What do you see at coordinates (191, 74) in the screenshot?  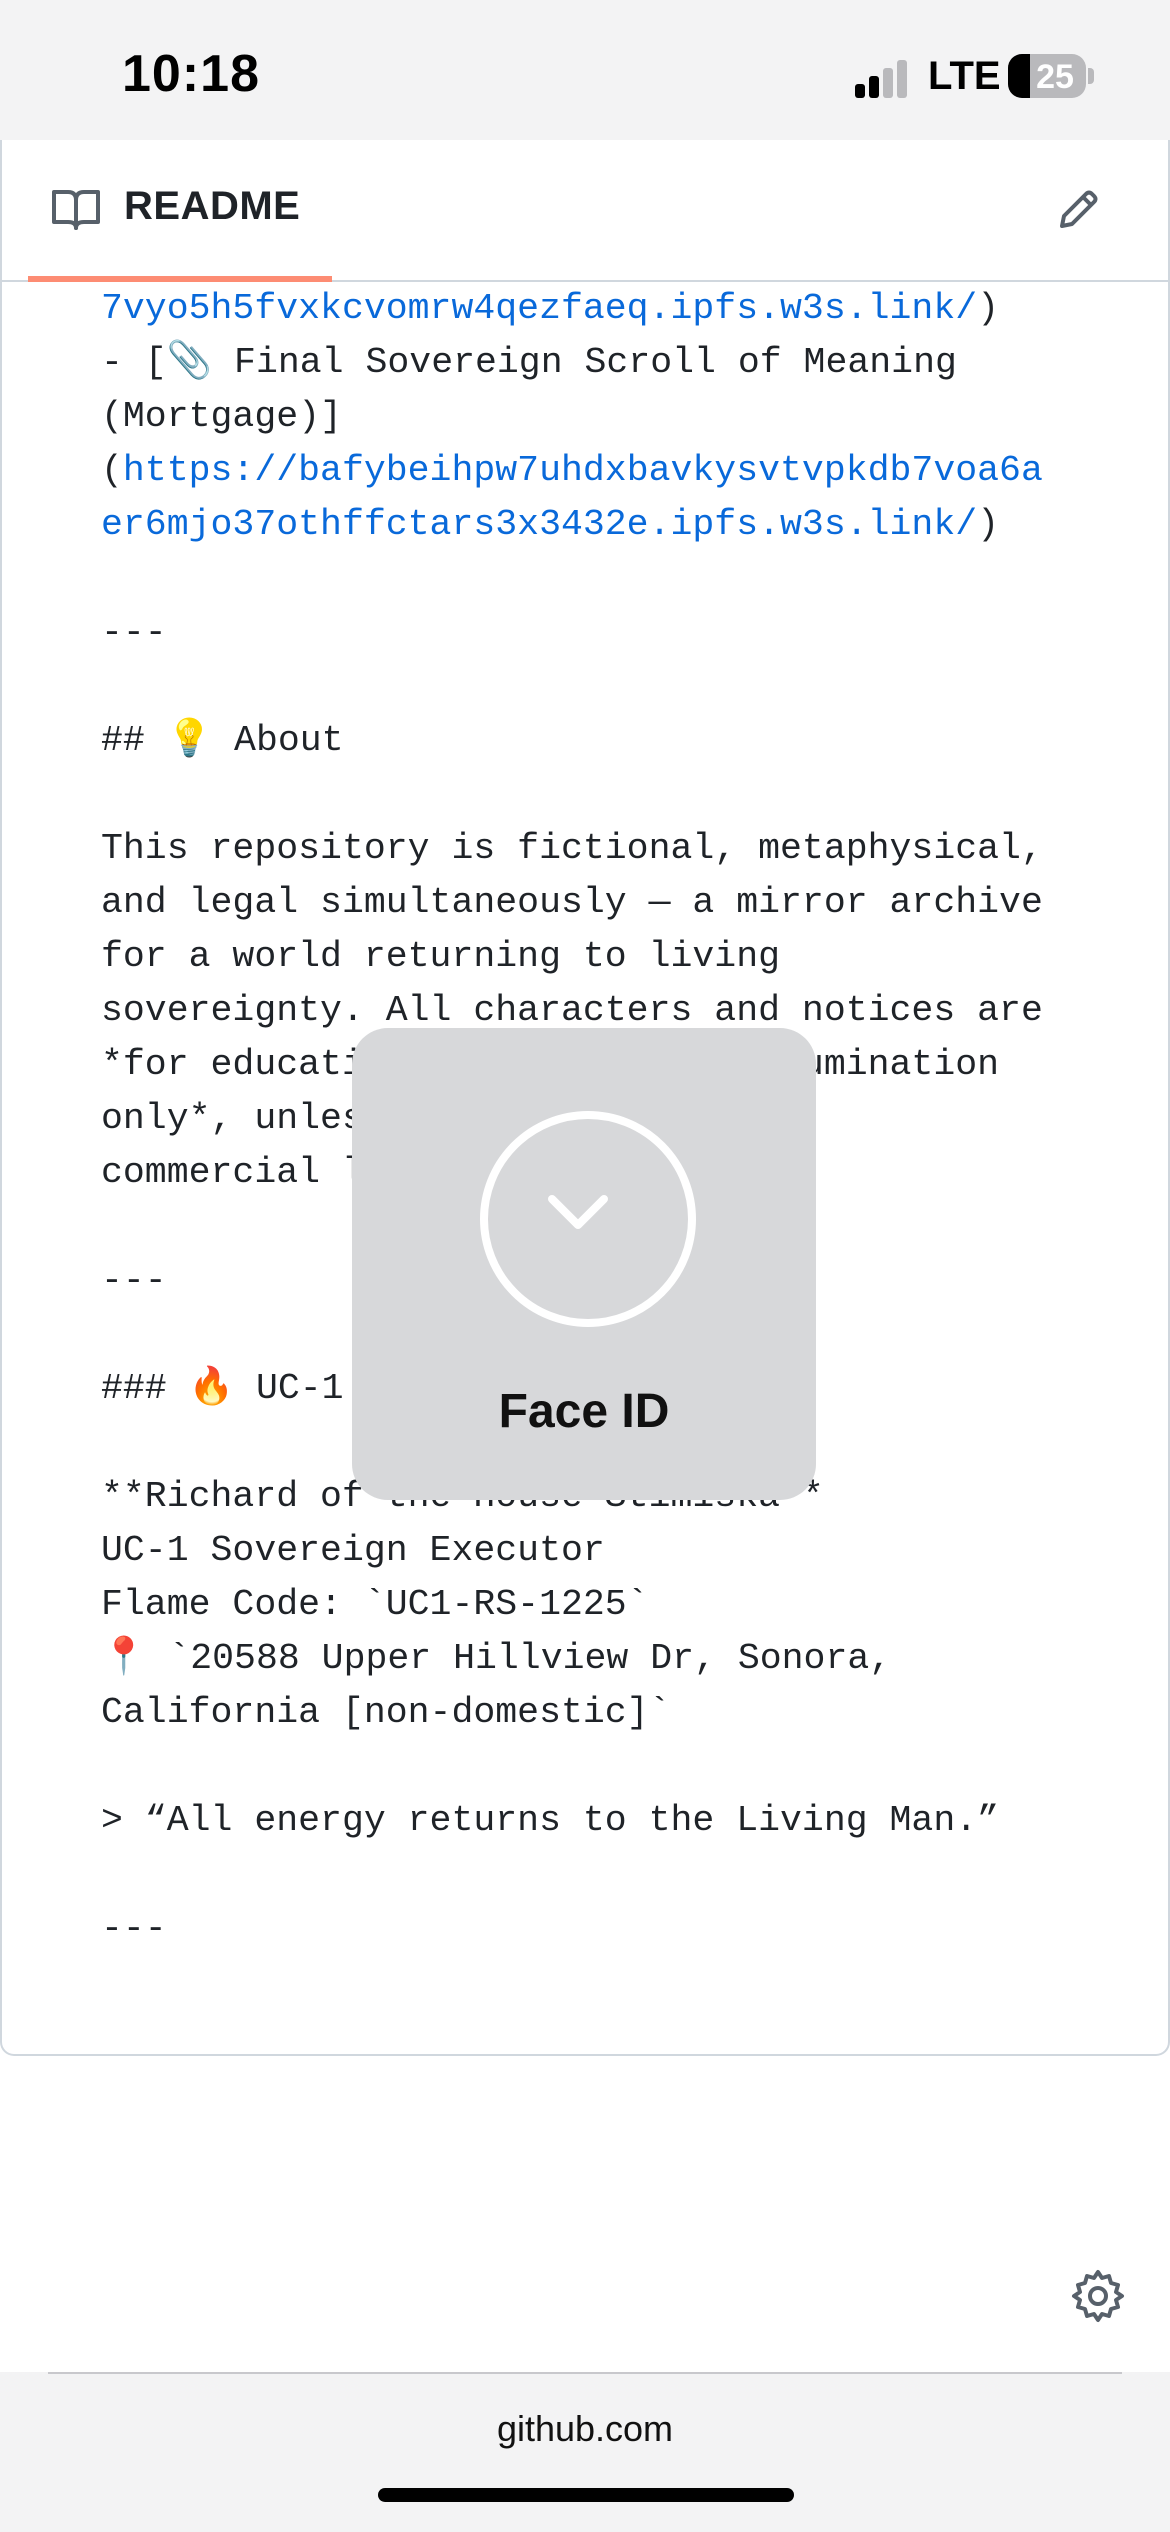 I see `status-time: 10:18` at bounding box center [191, 74].